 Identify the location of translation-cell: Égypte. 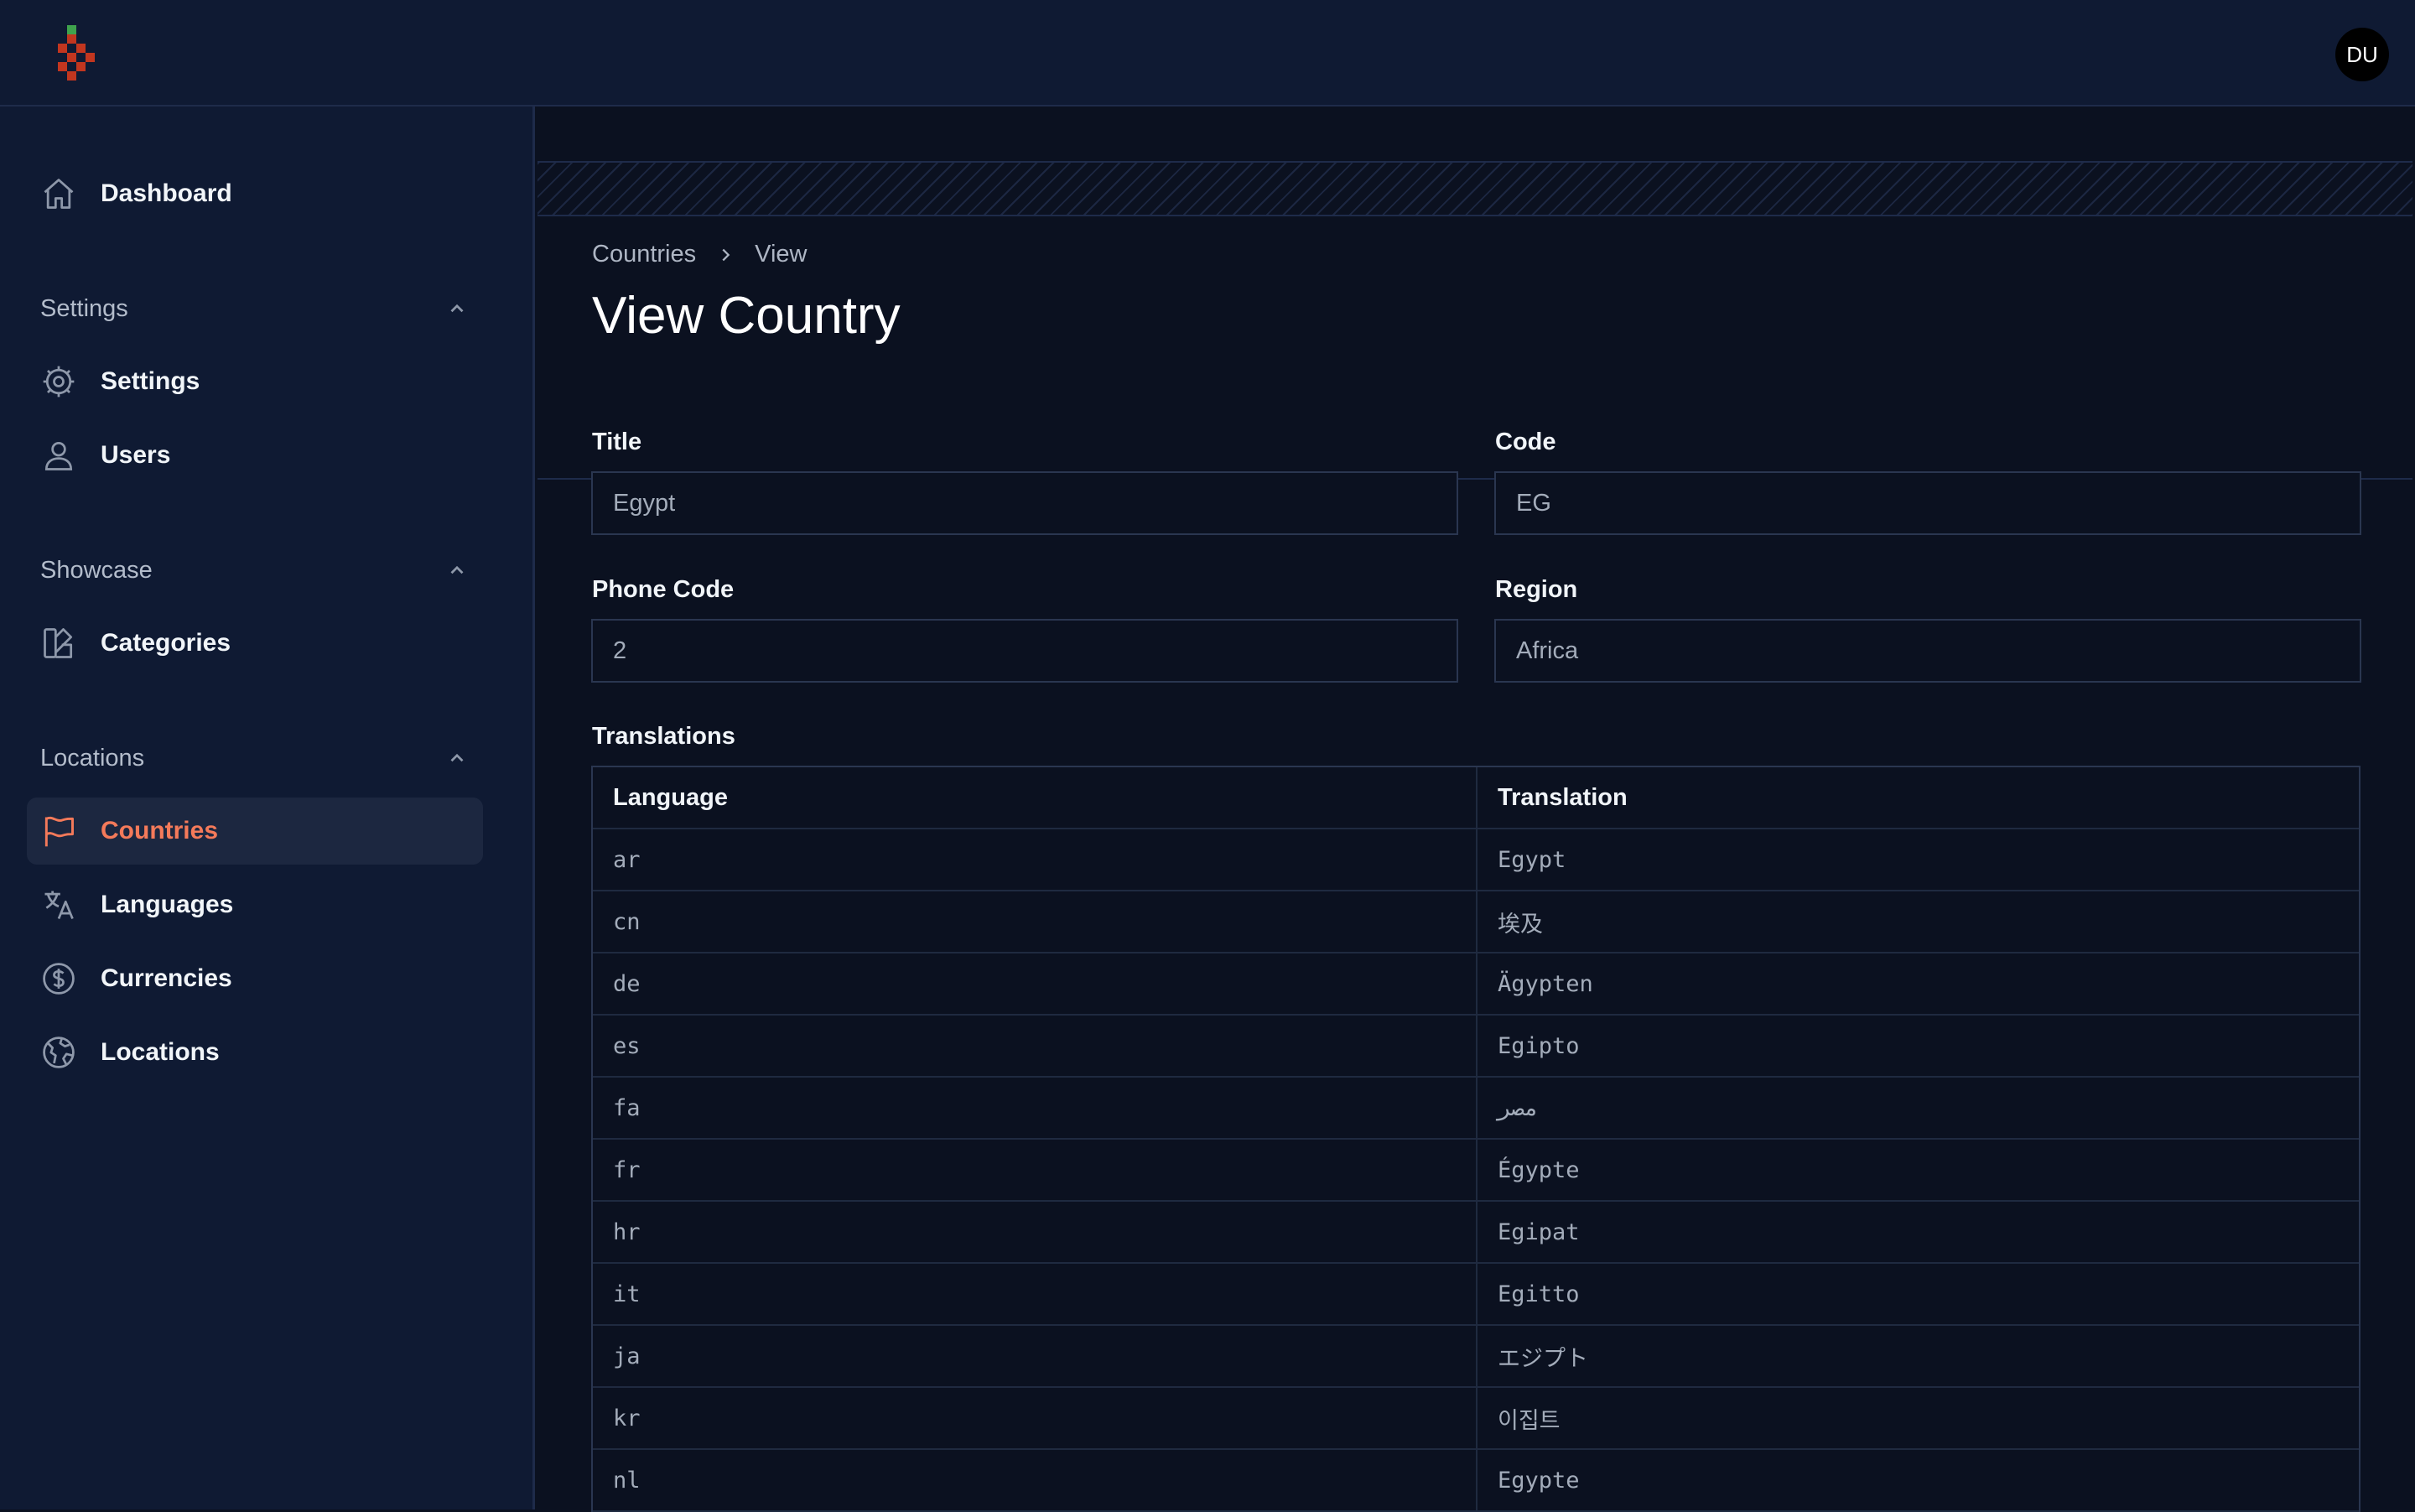
(1539, 1169).